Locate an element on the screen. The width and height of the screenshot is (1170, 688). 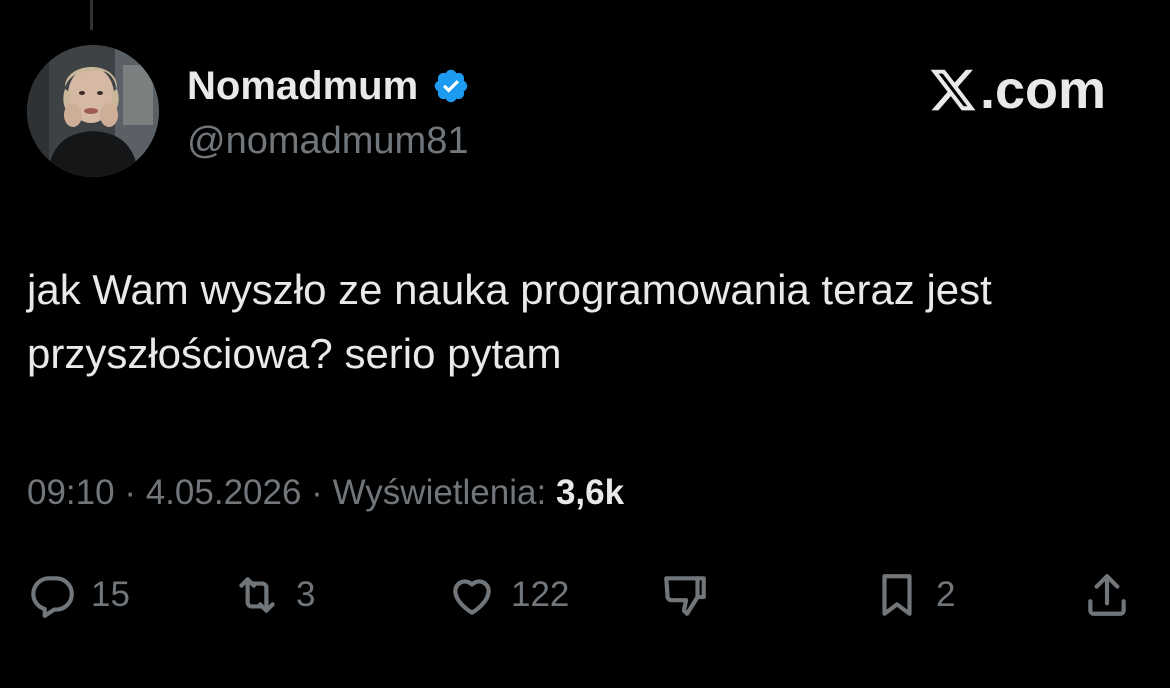
tweet-date: 4.05.2026 is located at coordinates (224, 492).